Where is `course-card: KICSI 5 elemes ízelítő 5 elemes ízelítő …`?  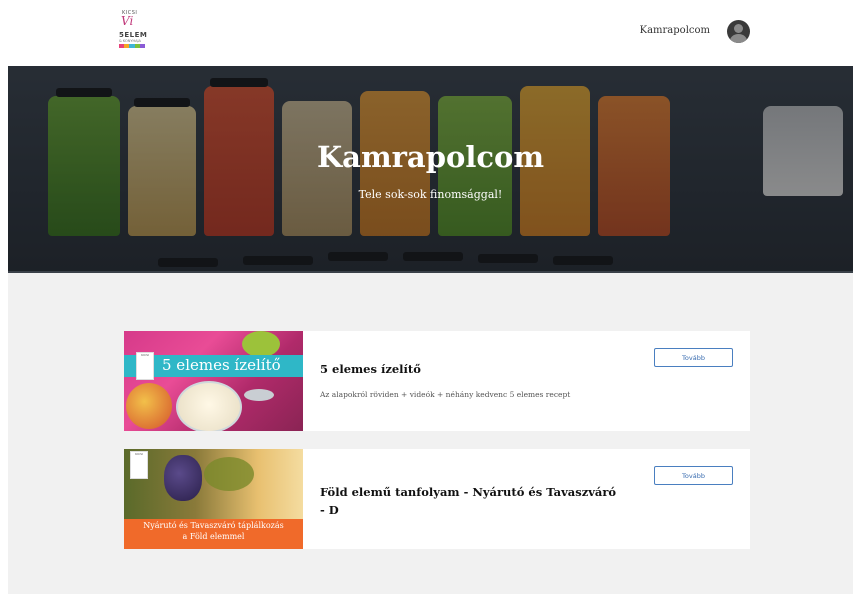
course-card: KICSI 5 elemes ízelítő 5 elemes ízelítő … is located at coordinates (437, 381).